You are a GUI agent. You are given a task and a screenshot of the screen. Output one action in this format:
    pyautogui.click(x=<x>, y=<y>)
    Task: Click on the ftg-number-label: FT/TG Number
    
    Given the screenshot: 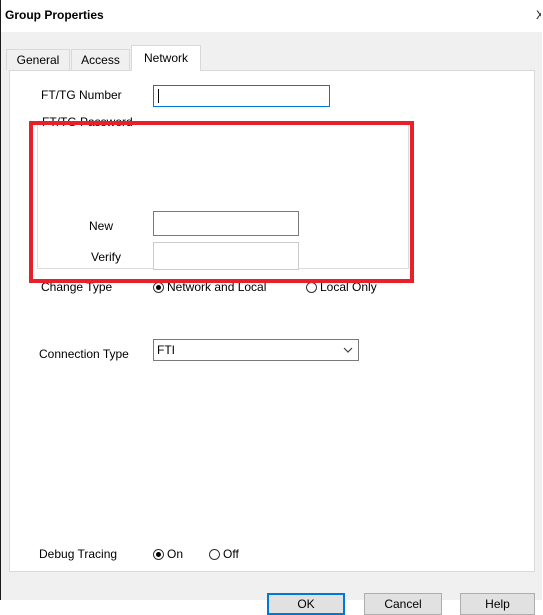 What is the action you would take?
    pyautogui.click(x=81, y=95)
    